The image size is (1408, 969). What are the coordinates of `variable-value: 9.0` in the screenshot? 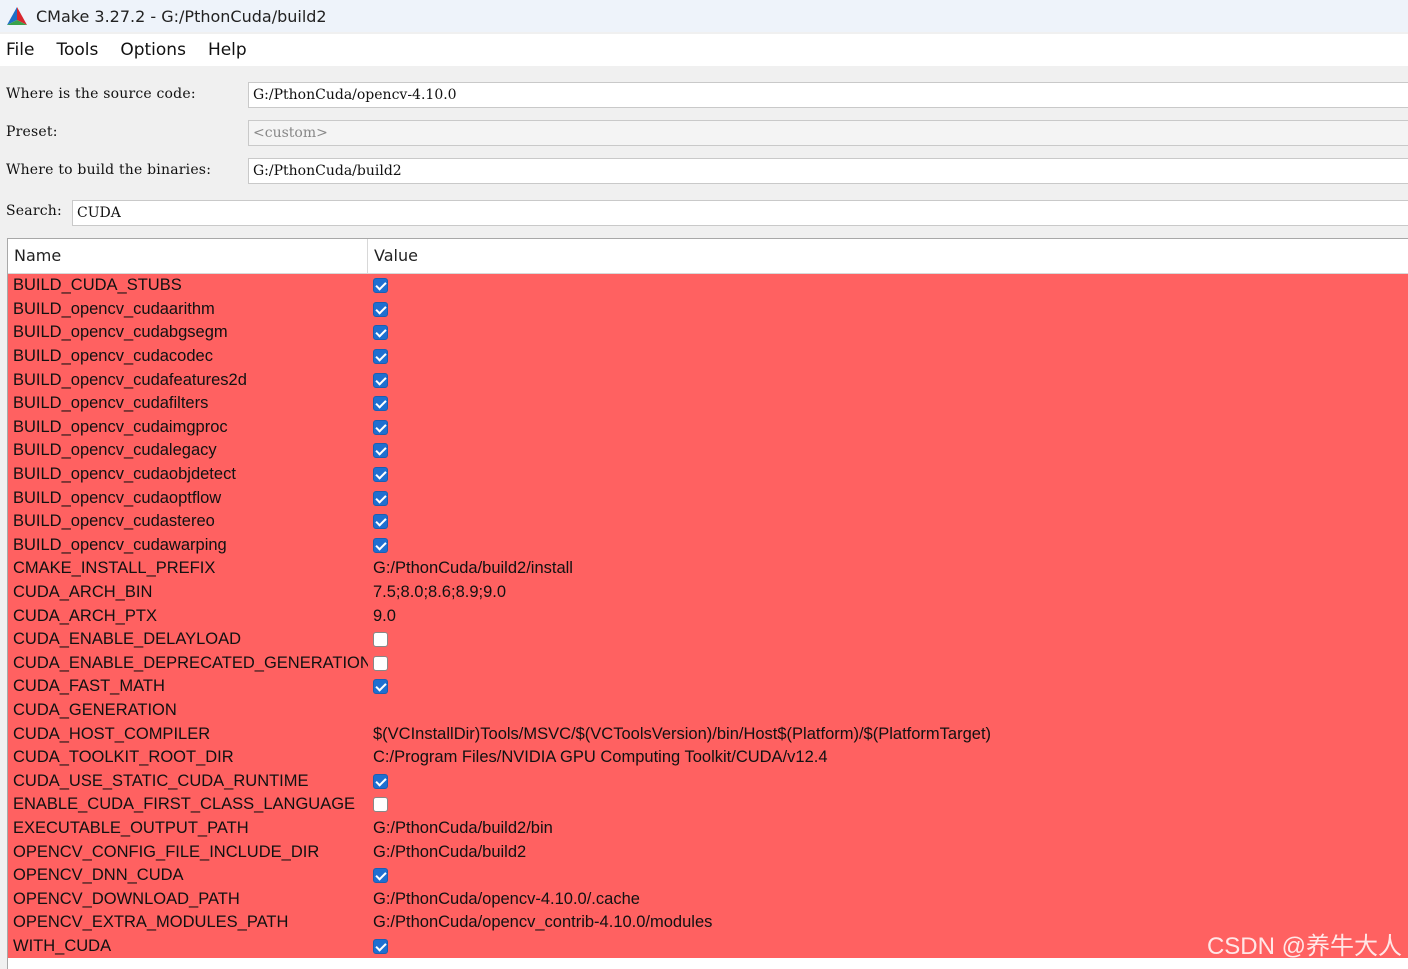 It's located at (888, 616).